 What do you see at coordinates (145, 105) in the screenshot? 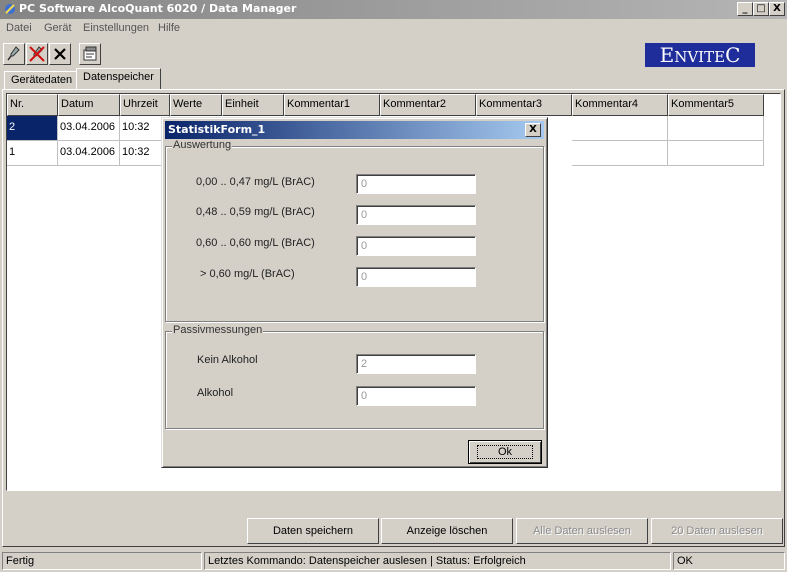
I see `col-header-uhrzeit: Uhrzeit` at bounding box center [145, 105].